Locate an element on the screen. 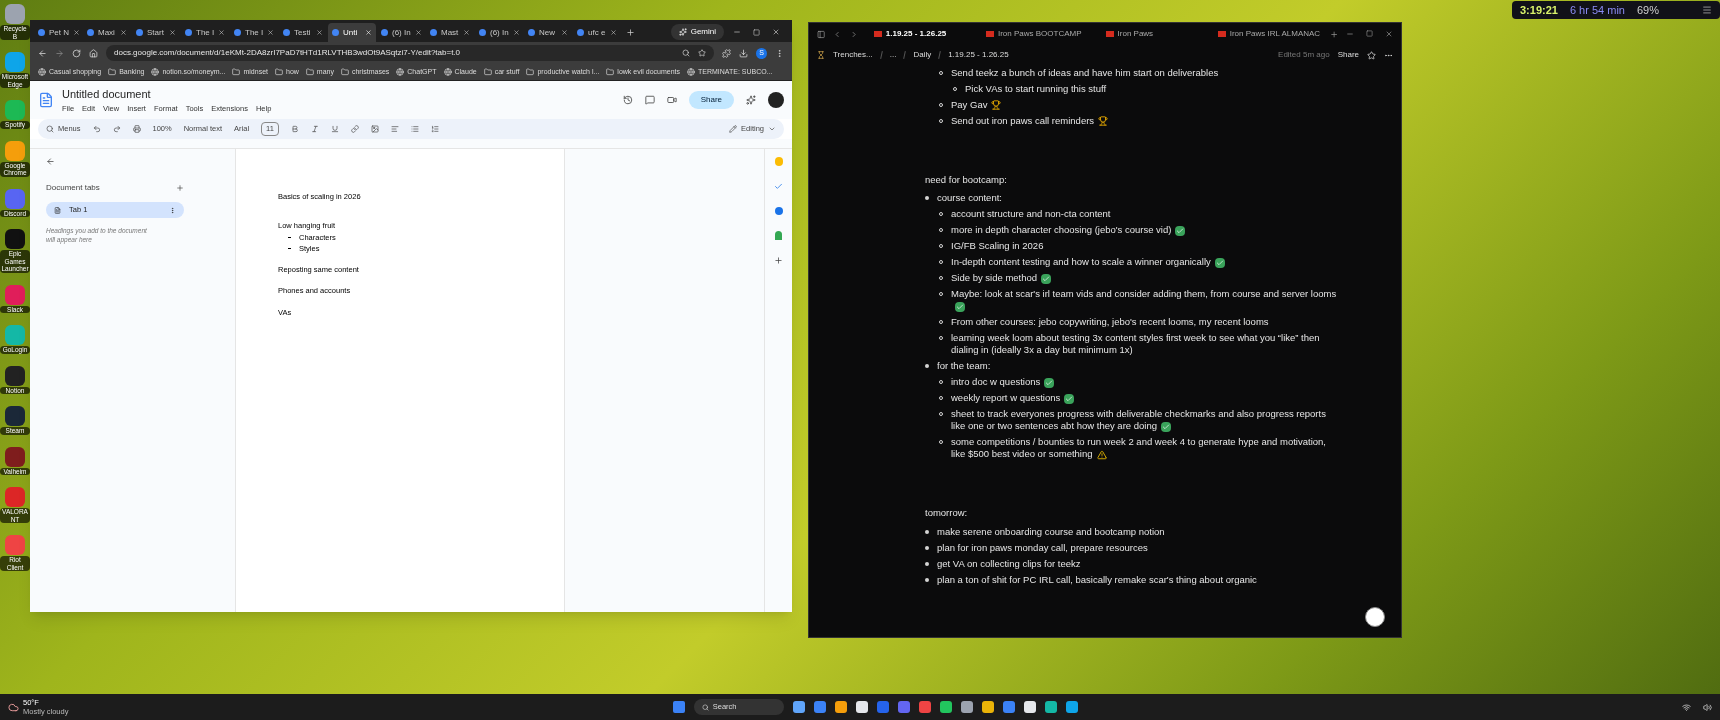  start-icon is located at coordinates (678, 707).